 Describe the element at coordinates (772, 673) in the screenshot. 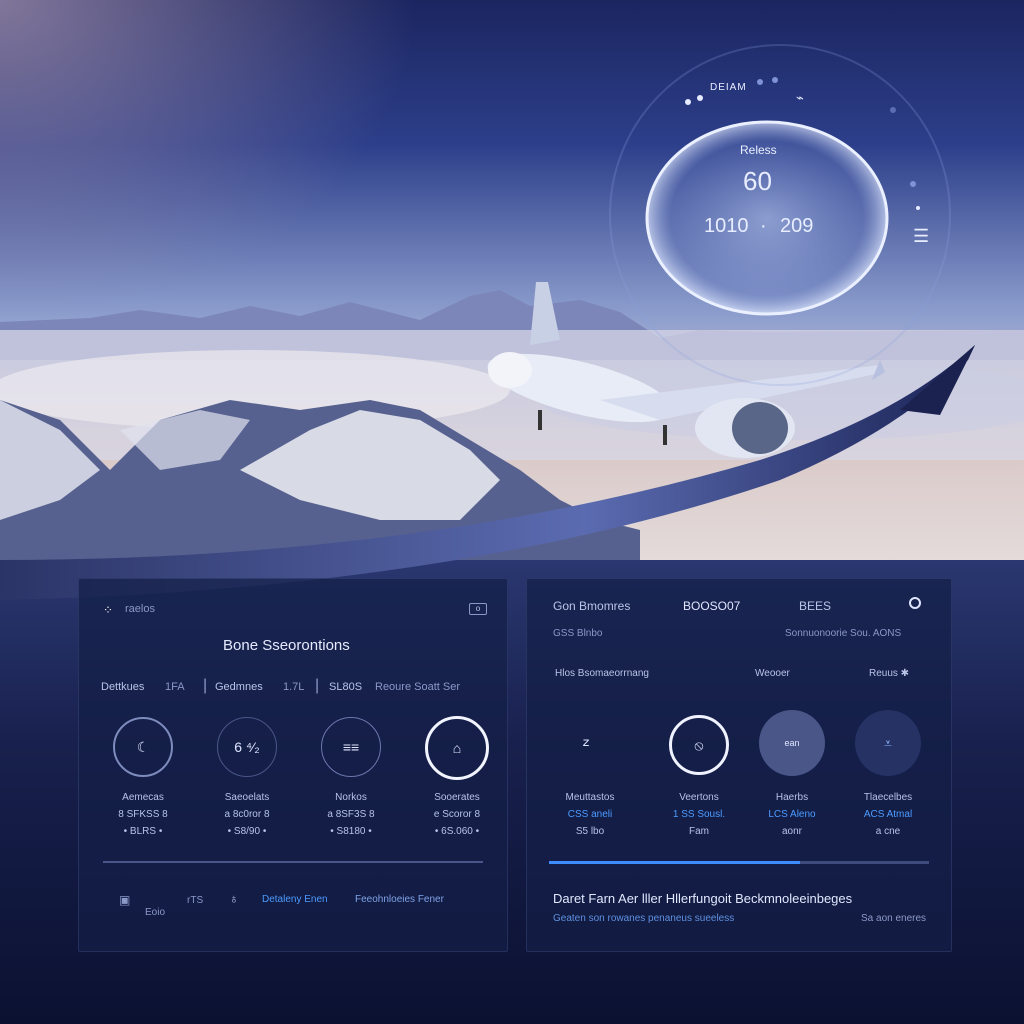

I see `row3-col2: Weooer` at that location.